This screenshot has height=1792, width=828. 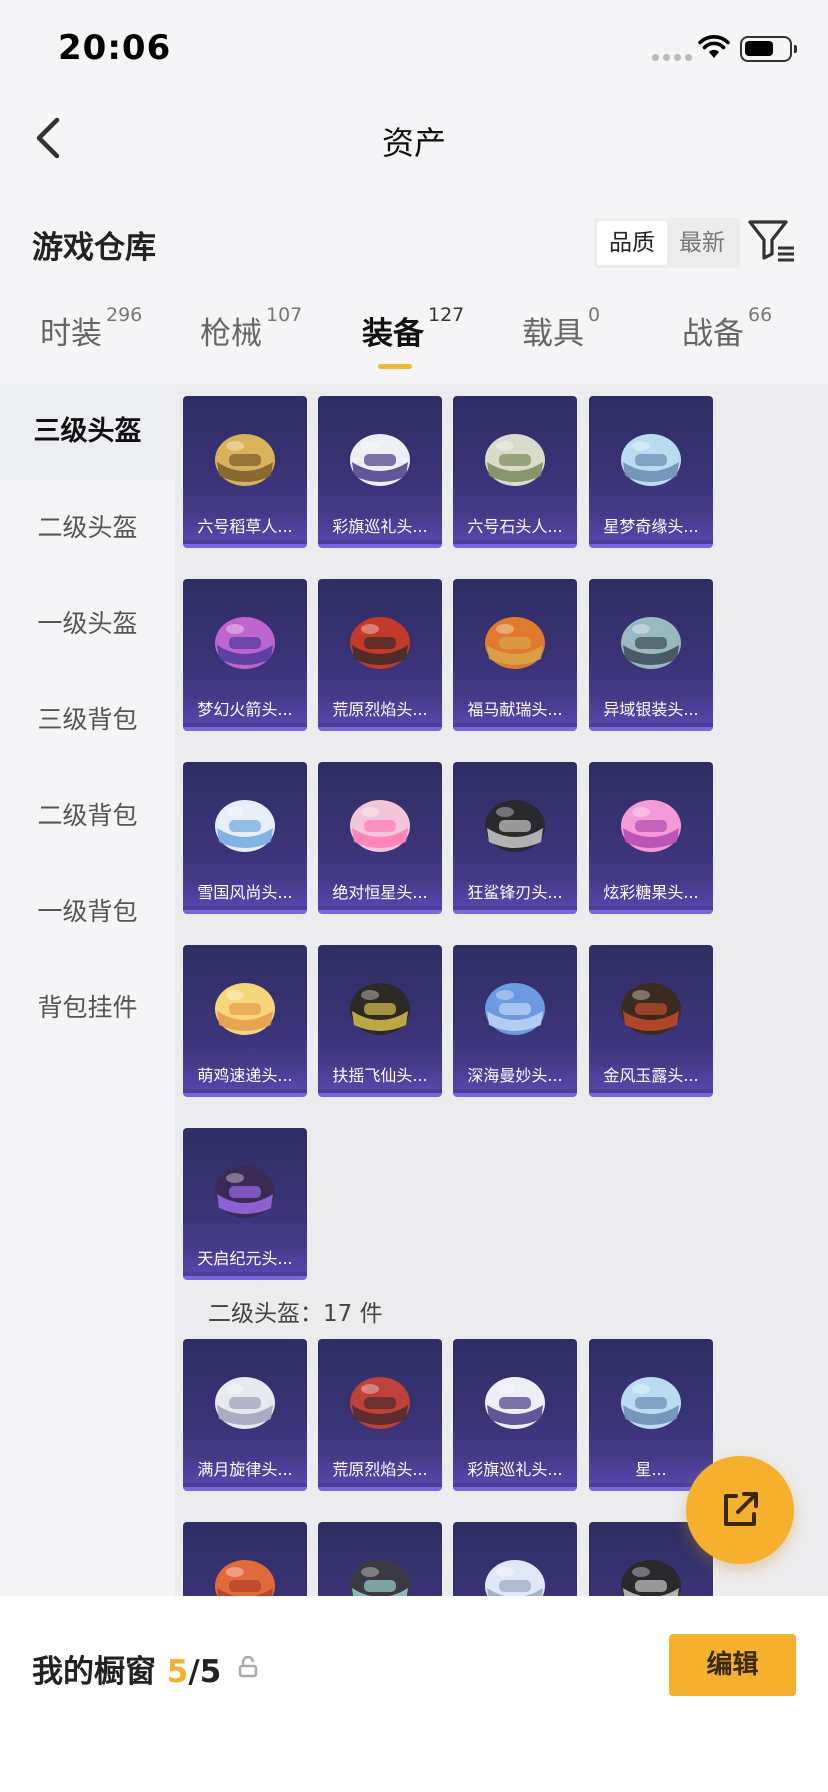 What do you see at coordinates (414, 1694) in the screenshot?
I see `showcase-bar: 我的橱窗 5/5 编辑` at bounding box center [414, 1694].